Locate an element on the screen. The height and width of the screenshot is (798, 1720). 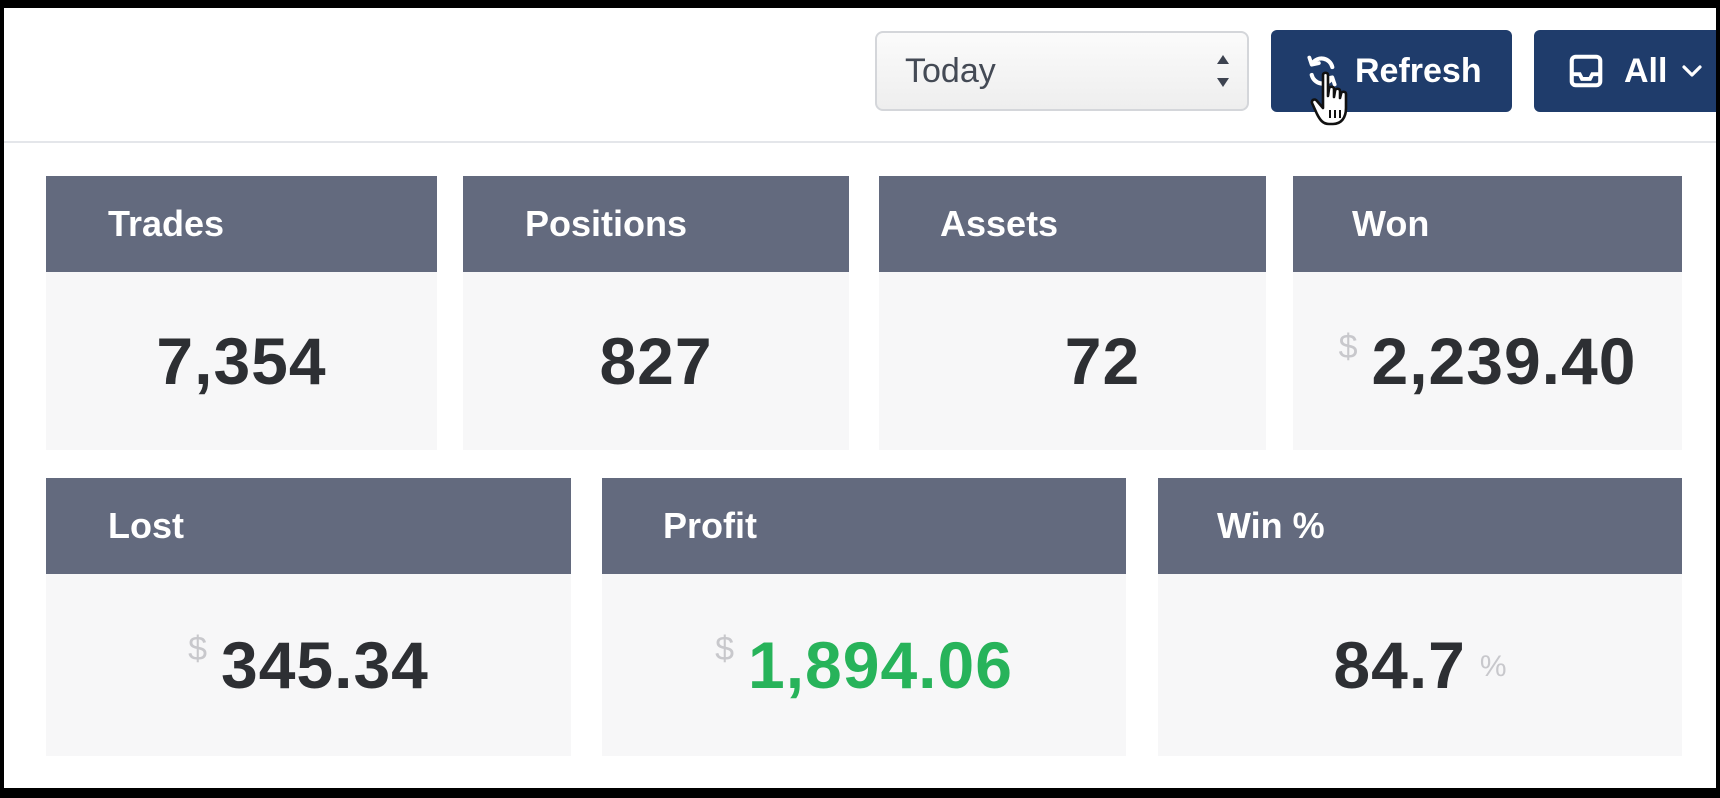
stat-card-lost: Lost $ 345.34 is located at coordinates (308, 617).